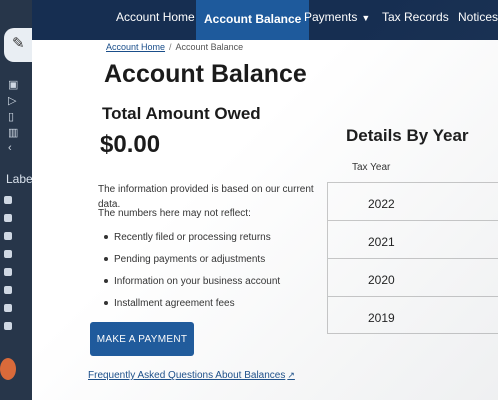  What do you see at coordinates (415, 17) in the screenshot?
I see `nav-tax-records: Tax Records` at bounding box center [415, 17].